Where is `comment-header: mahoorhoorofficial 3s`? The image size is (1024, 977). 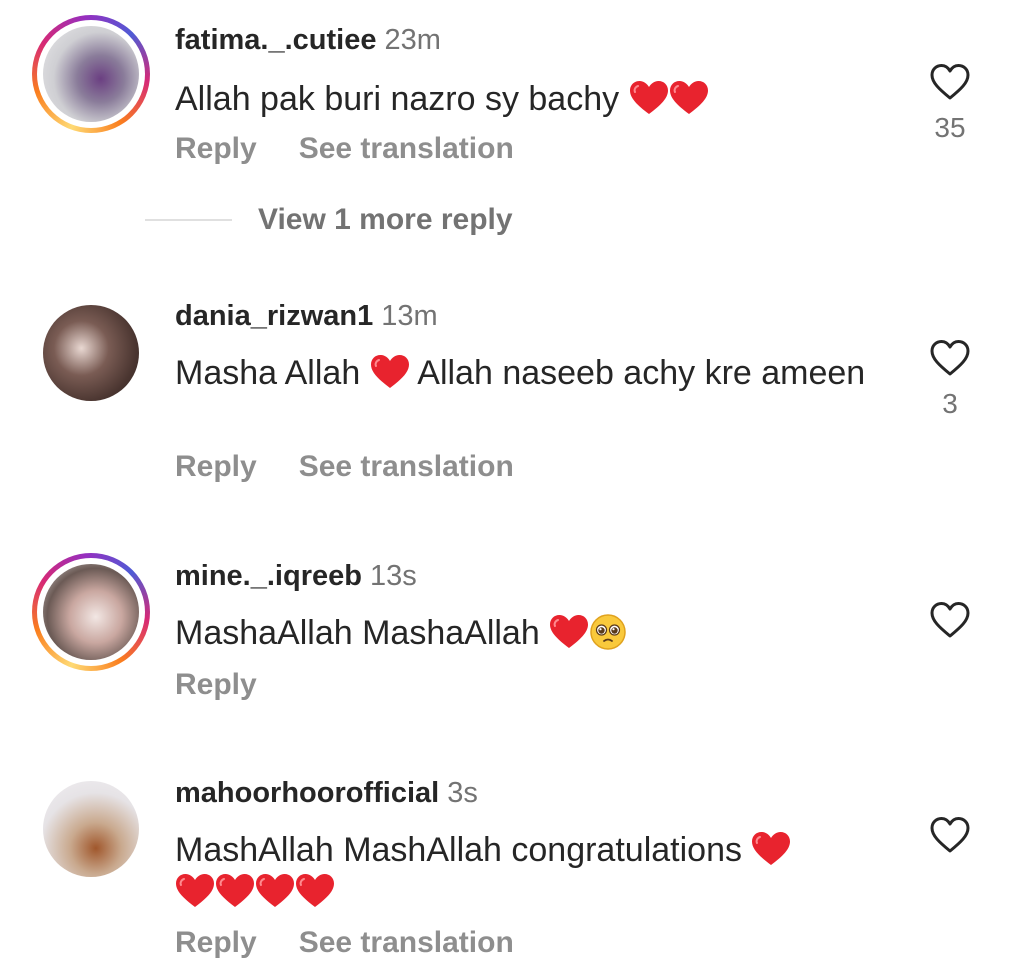 comment-header: mahoorhoorofficial 3s is located at coordinates (326, 793).